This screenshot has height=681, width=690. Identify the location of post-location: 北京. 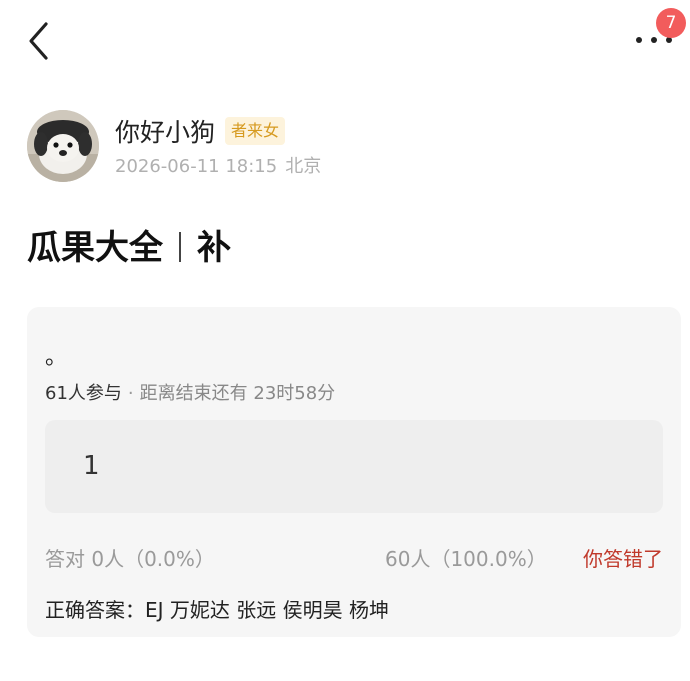
(303, 166).